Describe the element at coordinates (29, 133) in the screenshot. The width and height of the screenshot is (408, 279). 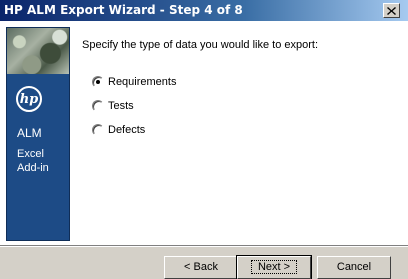
I see `product-name: ALM` at that location.